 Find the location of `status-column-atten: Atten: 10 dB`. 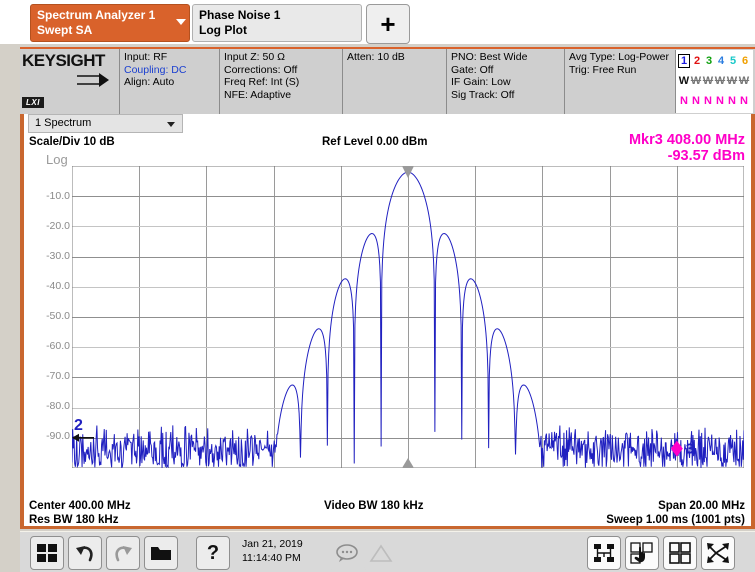

status-column-atten: Atten: 10 dB is located at coordinates (394, 81).